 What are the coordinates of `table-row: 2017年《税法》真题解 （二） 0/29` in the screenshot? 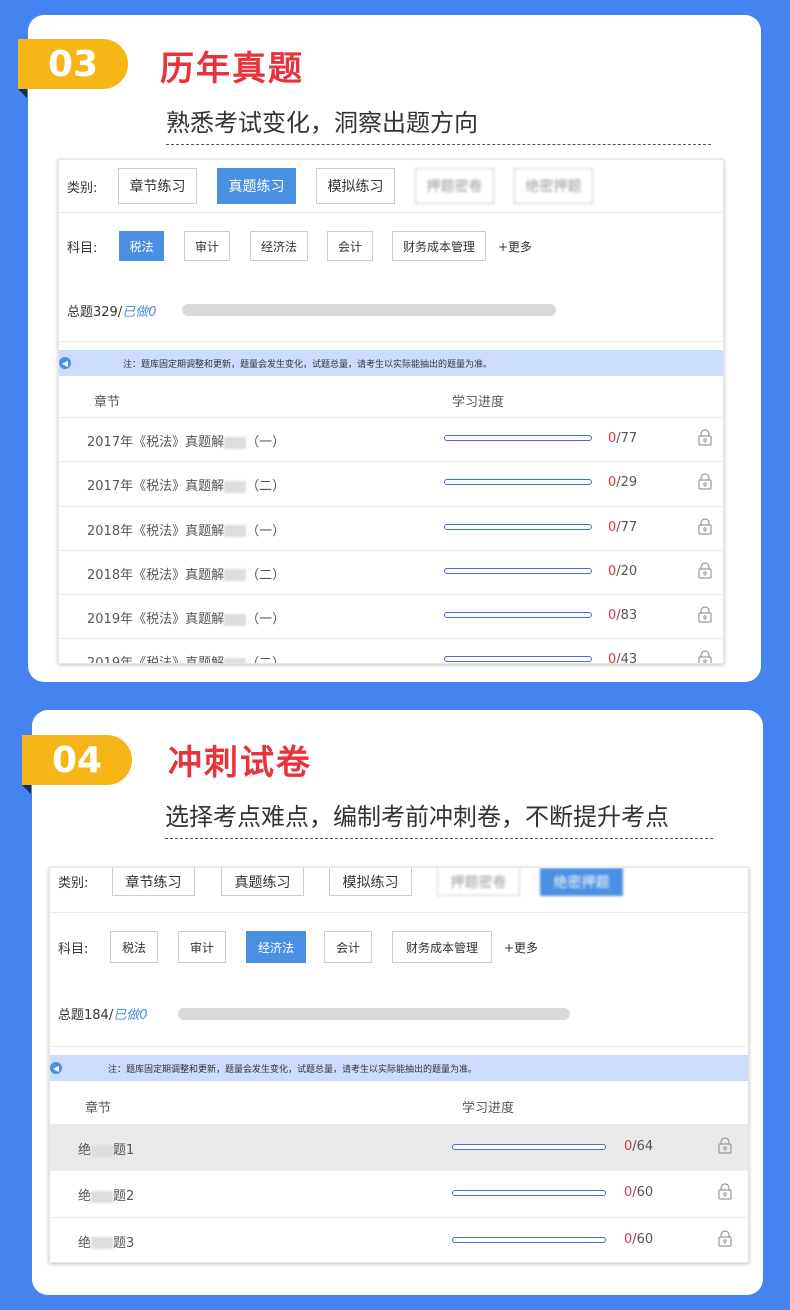 It's located at (391, 484).